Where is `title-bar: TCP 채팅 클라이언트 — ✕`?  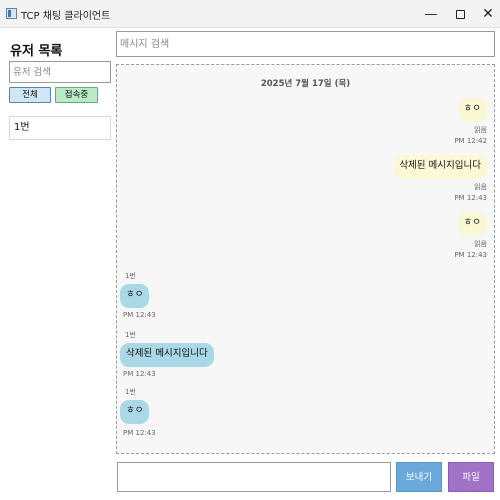
title-bar: TCP 채팅 클라이언트 — ✕ is located at coordinates (250, 14).